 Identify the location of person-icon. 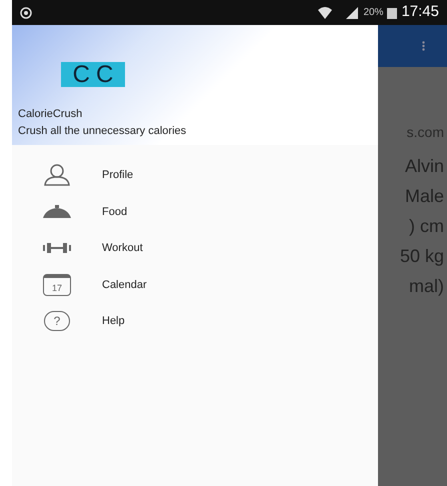
(57, 175).